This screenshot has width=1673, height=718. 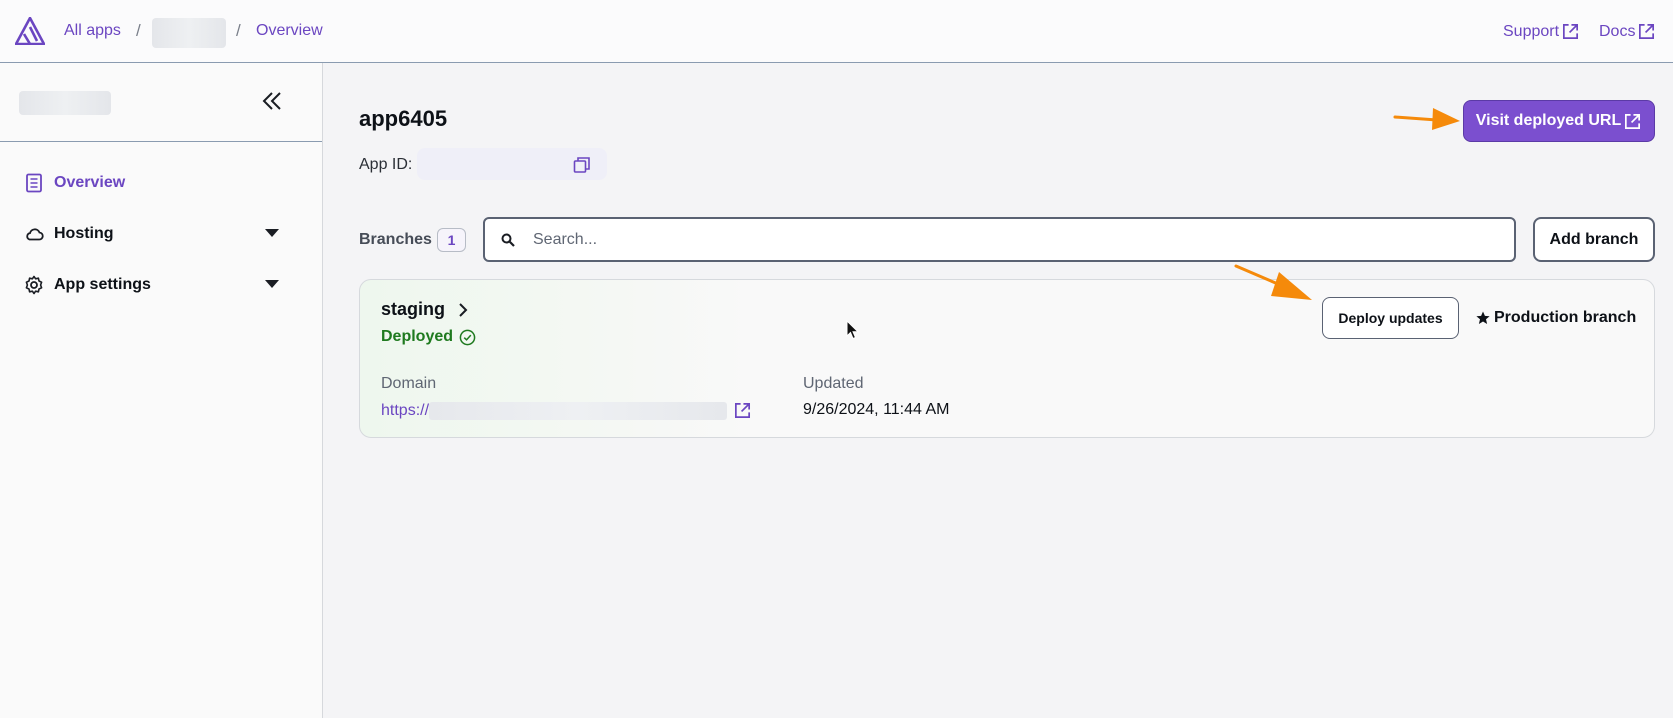 I want to click on branch-count-badge: 1, so click(x=451, y=240).